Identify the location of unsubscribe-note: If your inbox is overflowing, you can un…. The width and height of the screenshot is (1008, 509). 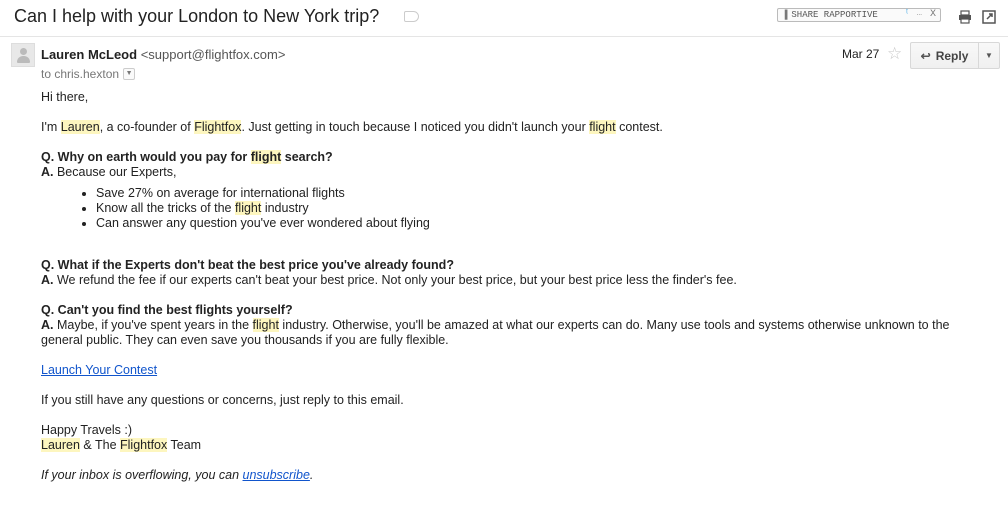
(177, 475).